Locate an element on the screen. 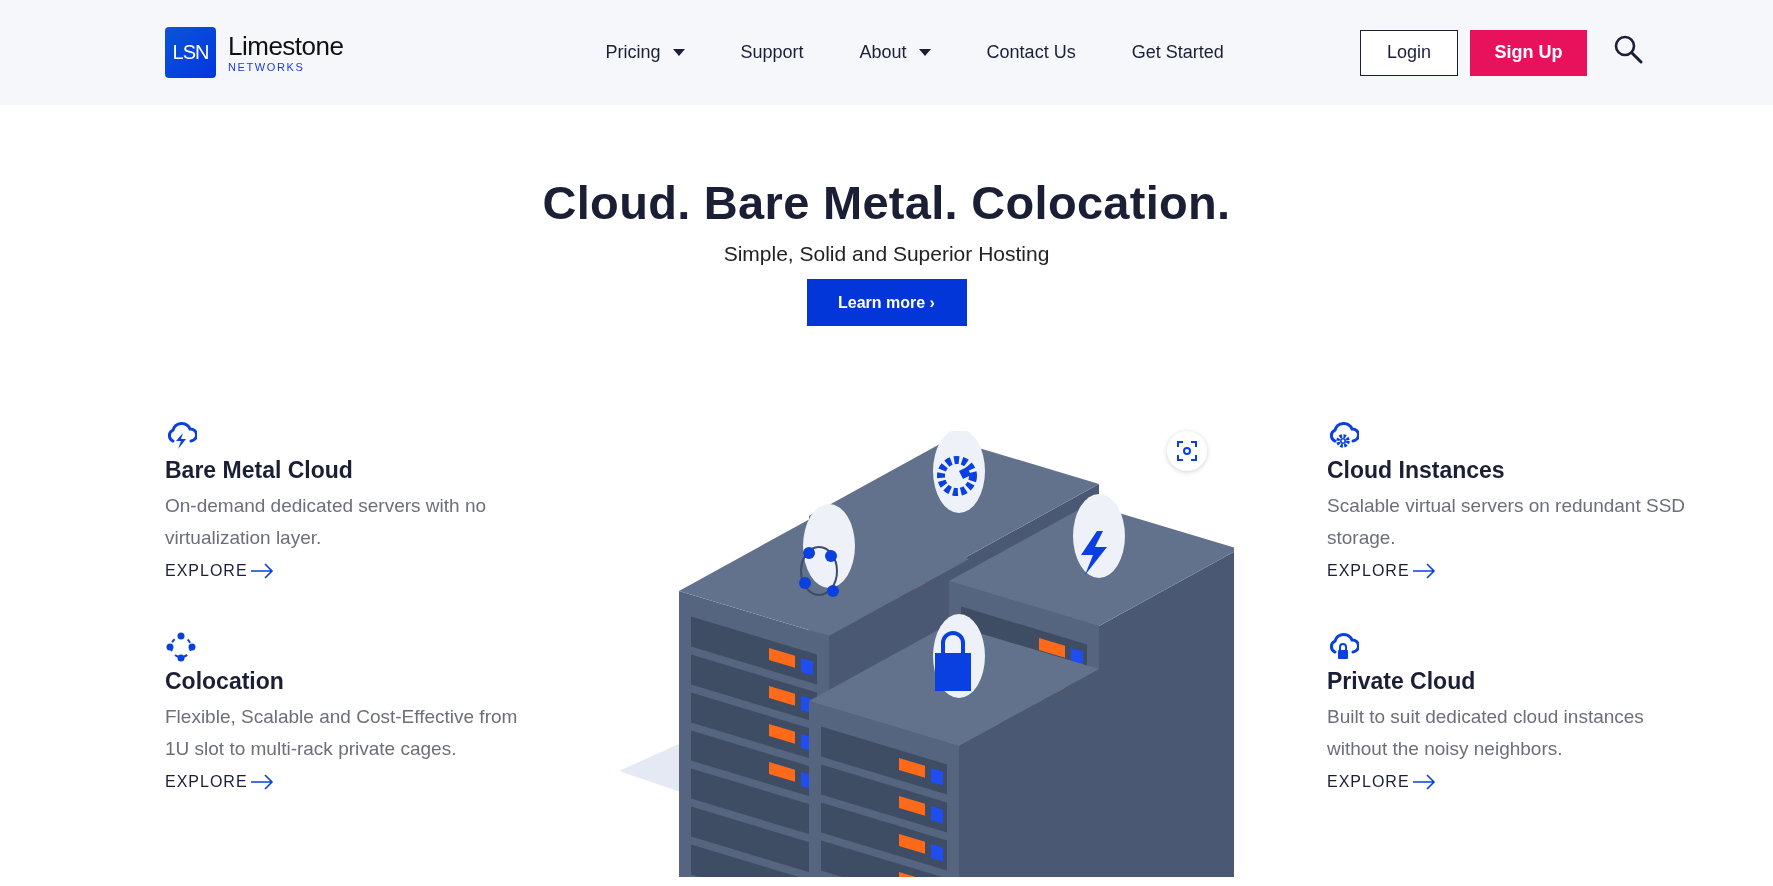 The height and width of the screenshot is (886, 1773). scan-icon is located at coordinates (1187, 451).